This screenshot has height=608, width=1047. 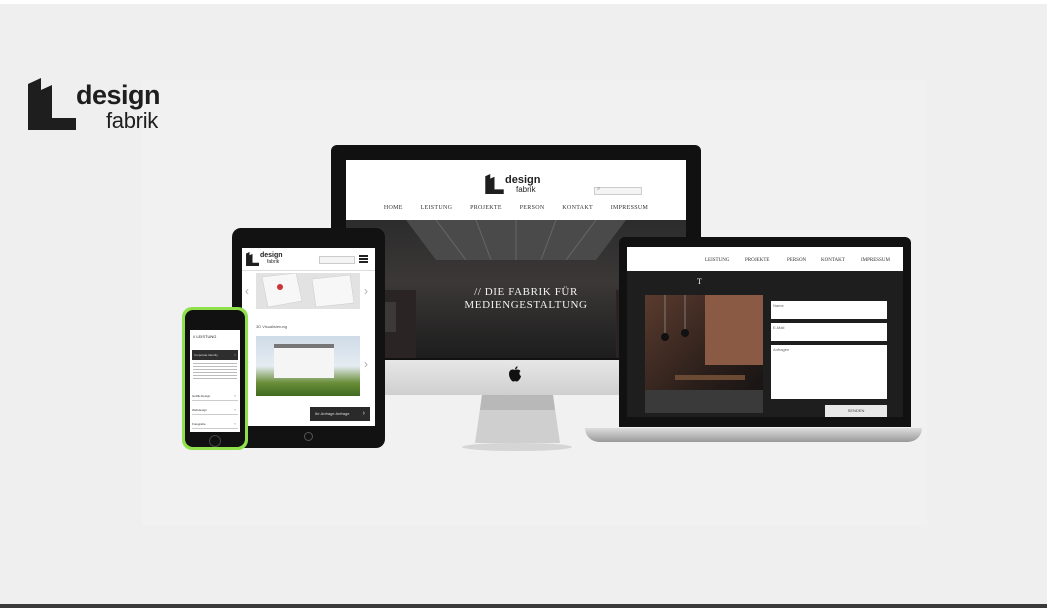 I want to click on arrow-right-icon: ›, so click(x=363, y=413).